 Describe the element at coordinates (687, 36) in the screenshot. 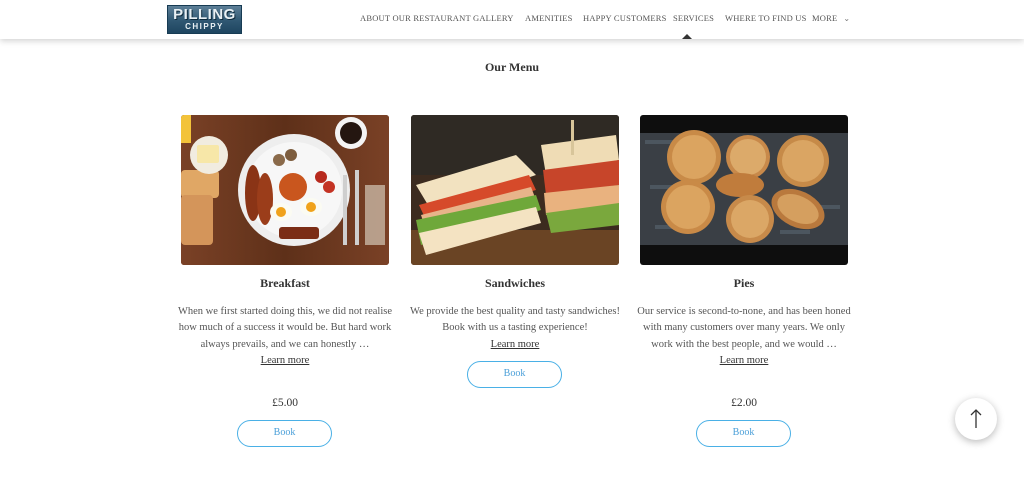

I see `active-nav-indicator` at that location.